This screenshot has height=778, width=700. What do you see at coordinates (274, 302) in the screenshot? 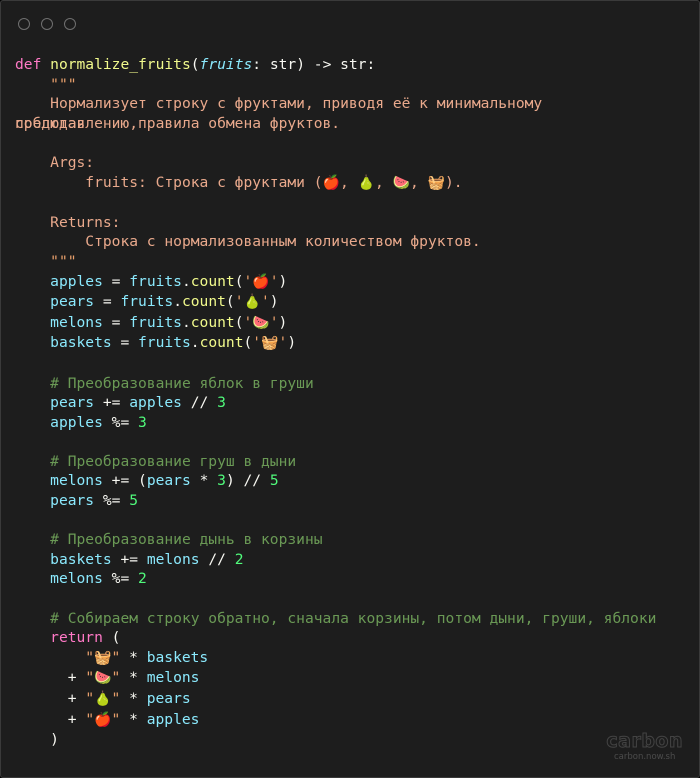
I see `call-close-2: )` at bounding box center [274, 302].